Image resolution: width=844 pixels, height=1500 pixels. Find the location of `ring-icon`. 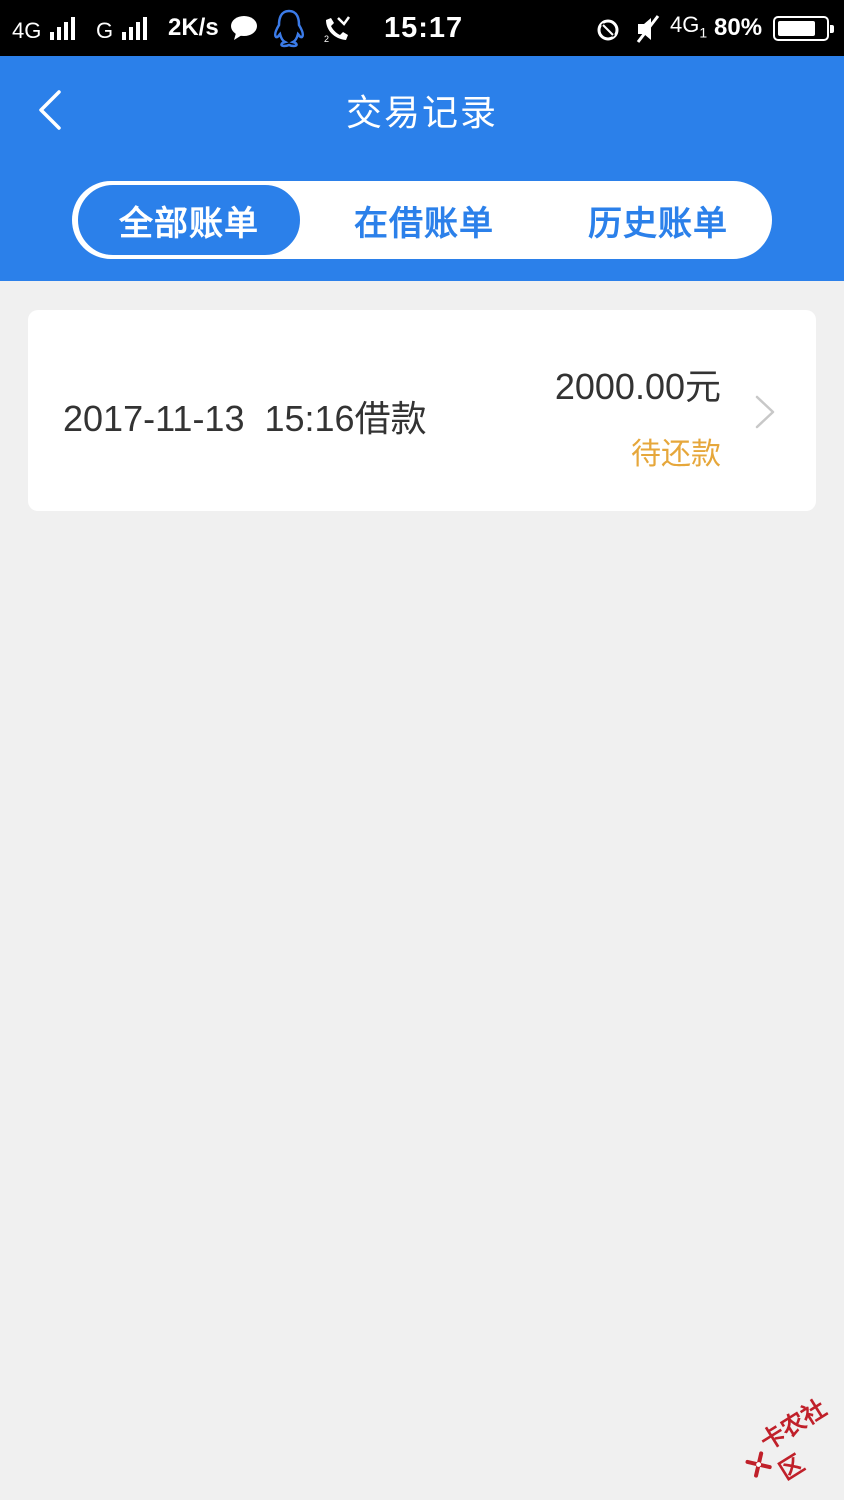

ring-icon is located at coordinates (608, 30).